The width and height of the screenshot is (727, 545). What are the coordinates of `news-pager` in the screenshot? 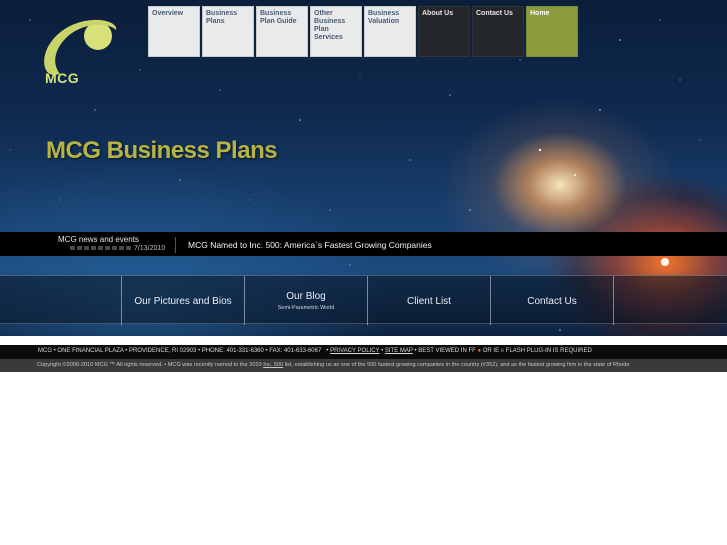 It's located at (101, 248).